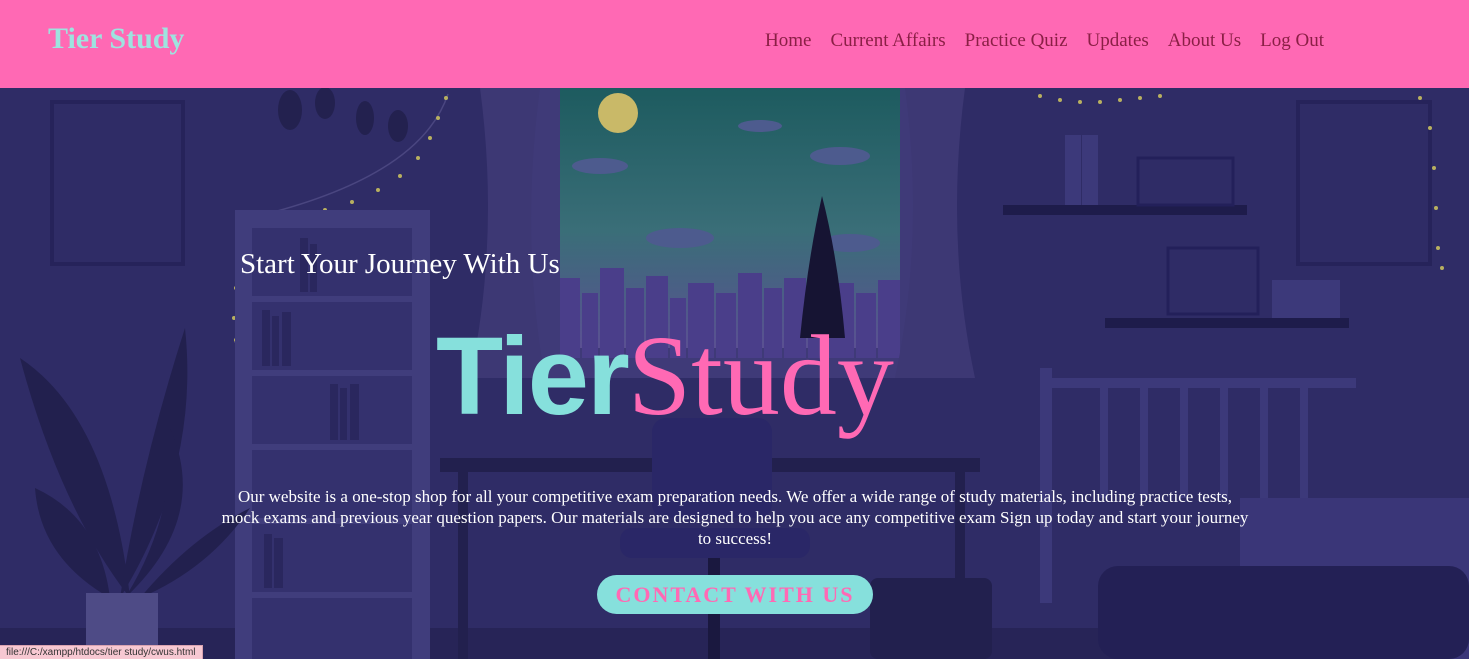  What do you see at coordinates (887, 41) in the screenshot?
I see `nav-link-current-affairs: Current Affairs` at bounding box center [887, 41].